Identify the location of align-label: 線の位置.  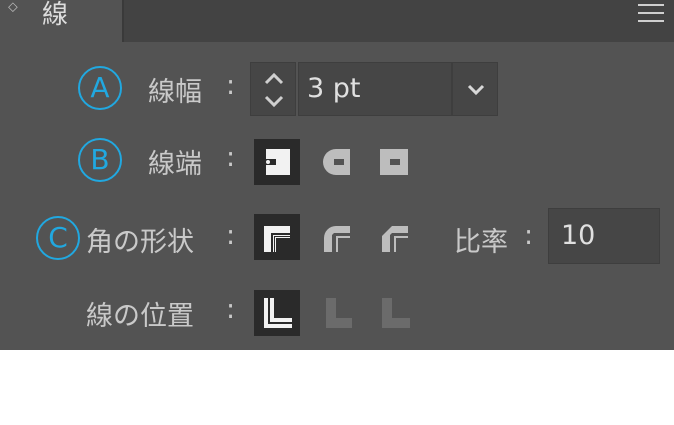
(140, 316).